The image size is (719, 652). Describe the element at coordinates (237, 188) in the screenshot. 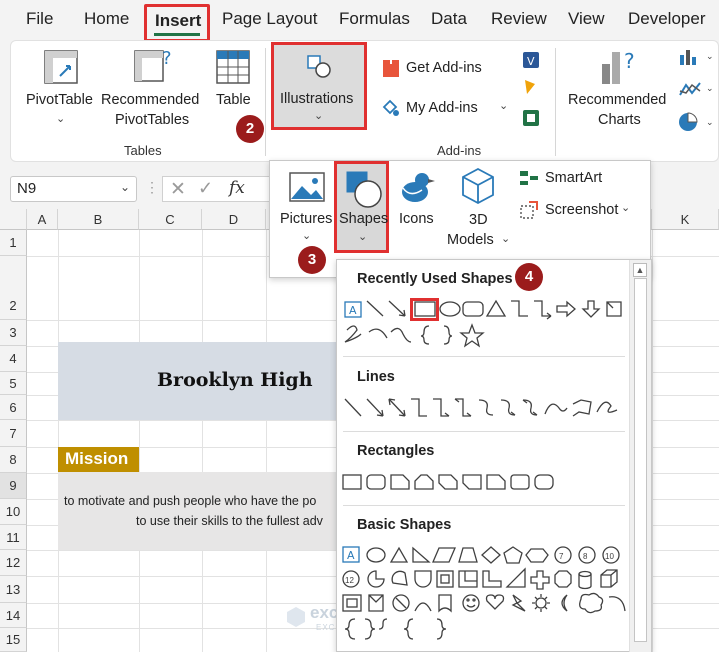

I see `insert-function-button: fx` at that location.